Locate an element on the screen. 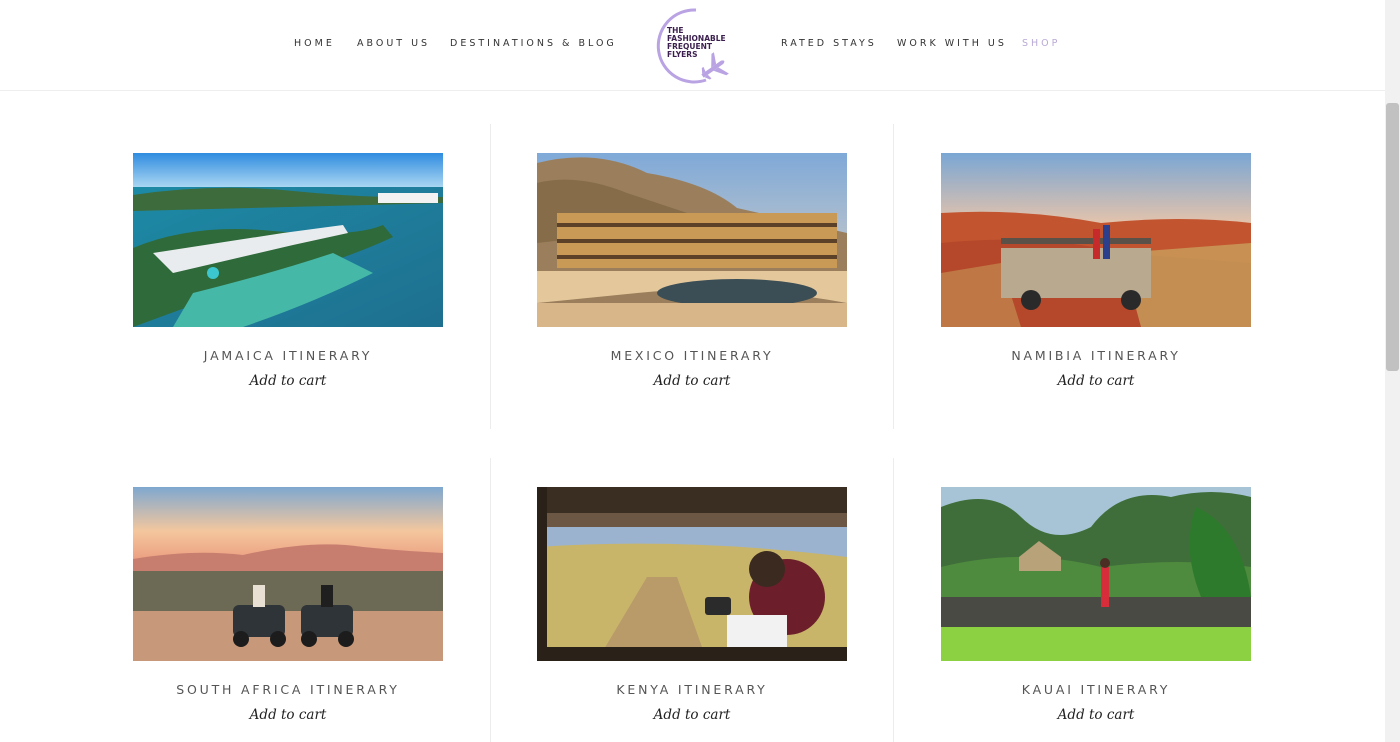  product-card: NAMIBIA ITINERARY Add to cart is located at coordinates (1095, 276).